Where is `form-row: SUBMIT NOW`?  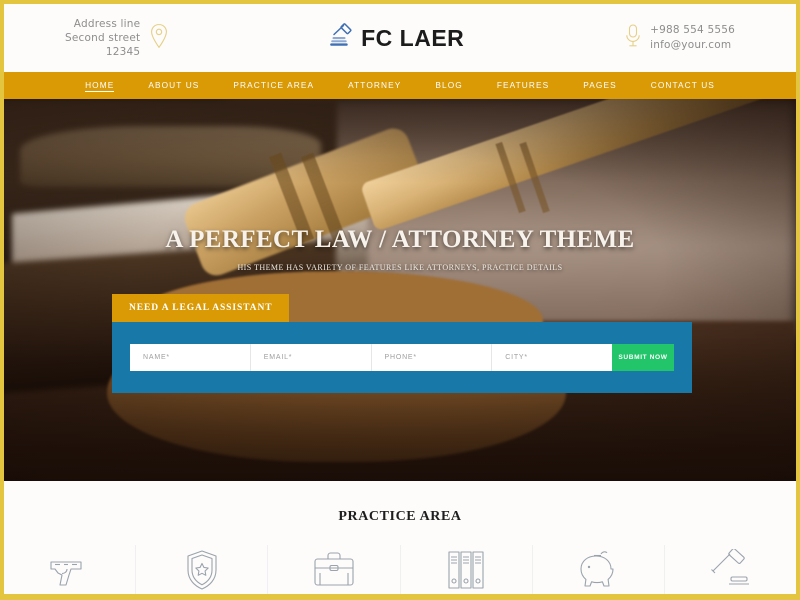 form-row: SUBMIT NOW is located at coordinates (402, 357).